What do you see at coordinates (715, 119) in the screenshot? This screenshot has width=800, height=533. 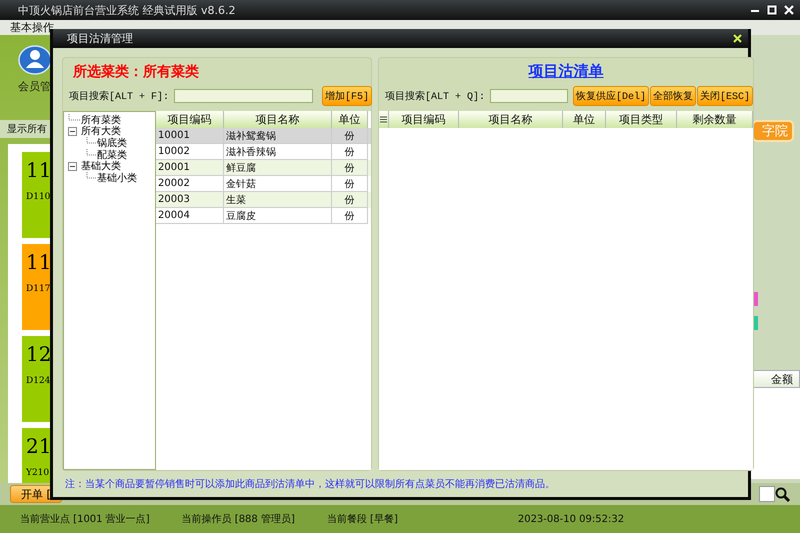 I see `column-header: 剩余数量` at bounding box center [715, 119].